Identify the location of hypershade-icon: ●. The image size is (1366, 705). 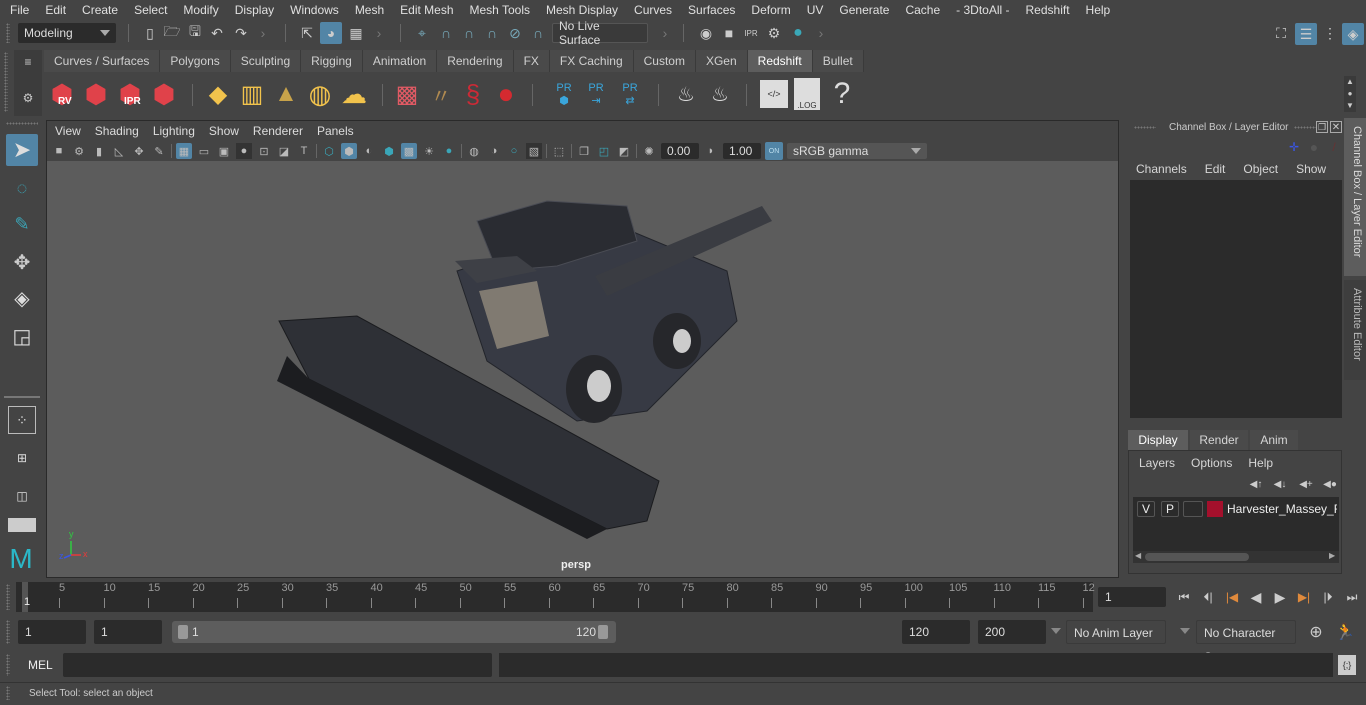
(798, 33).